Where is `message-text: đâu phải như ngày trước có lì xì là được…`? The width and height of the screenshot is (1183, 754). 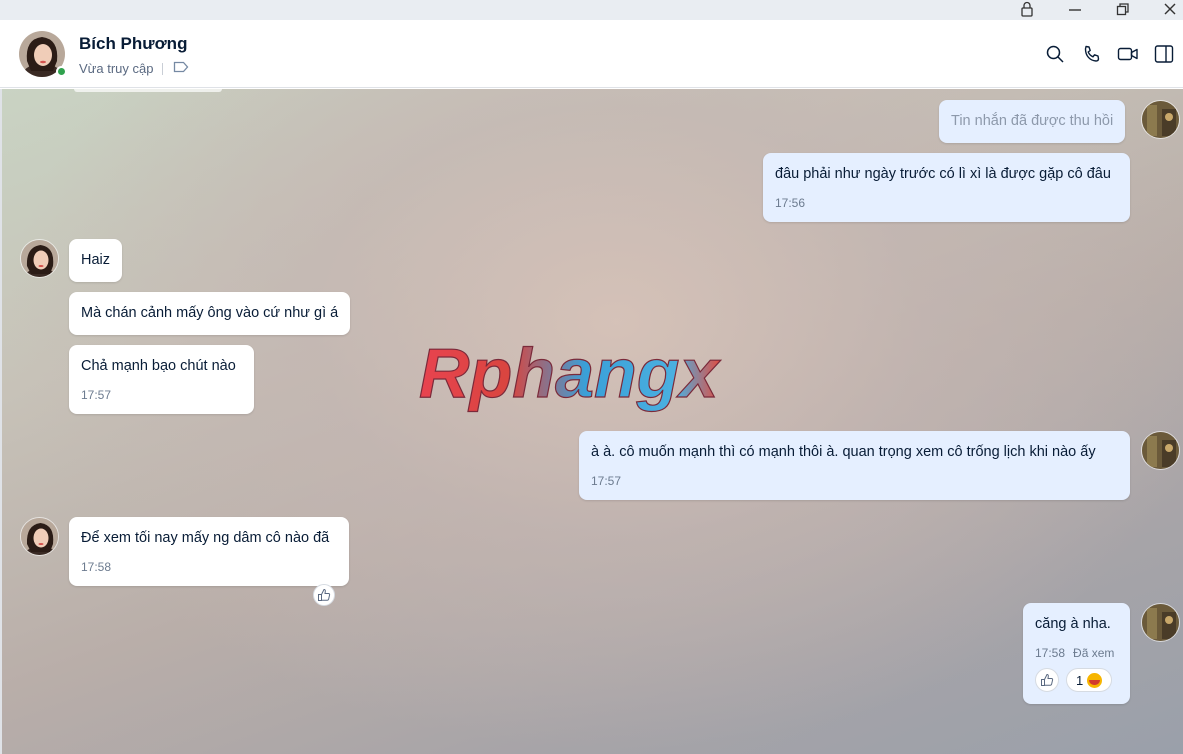 message-text: đâu phải như ngày trước có lì xì là được… is located at coordinates (943, 174).